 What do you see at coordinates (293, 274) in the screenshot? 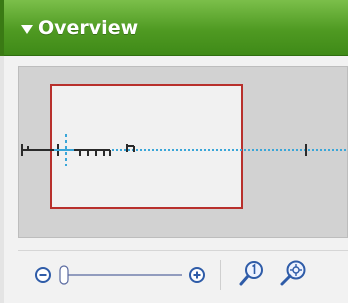
I see `magnifier-fit-icon` at bounding box center [293, 274].